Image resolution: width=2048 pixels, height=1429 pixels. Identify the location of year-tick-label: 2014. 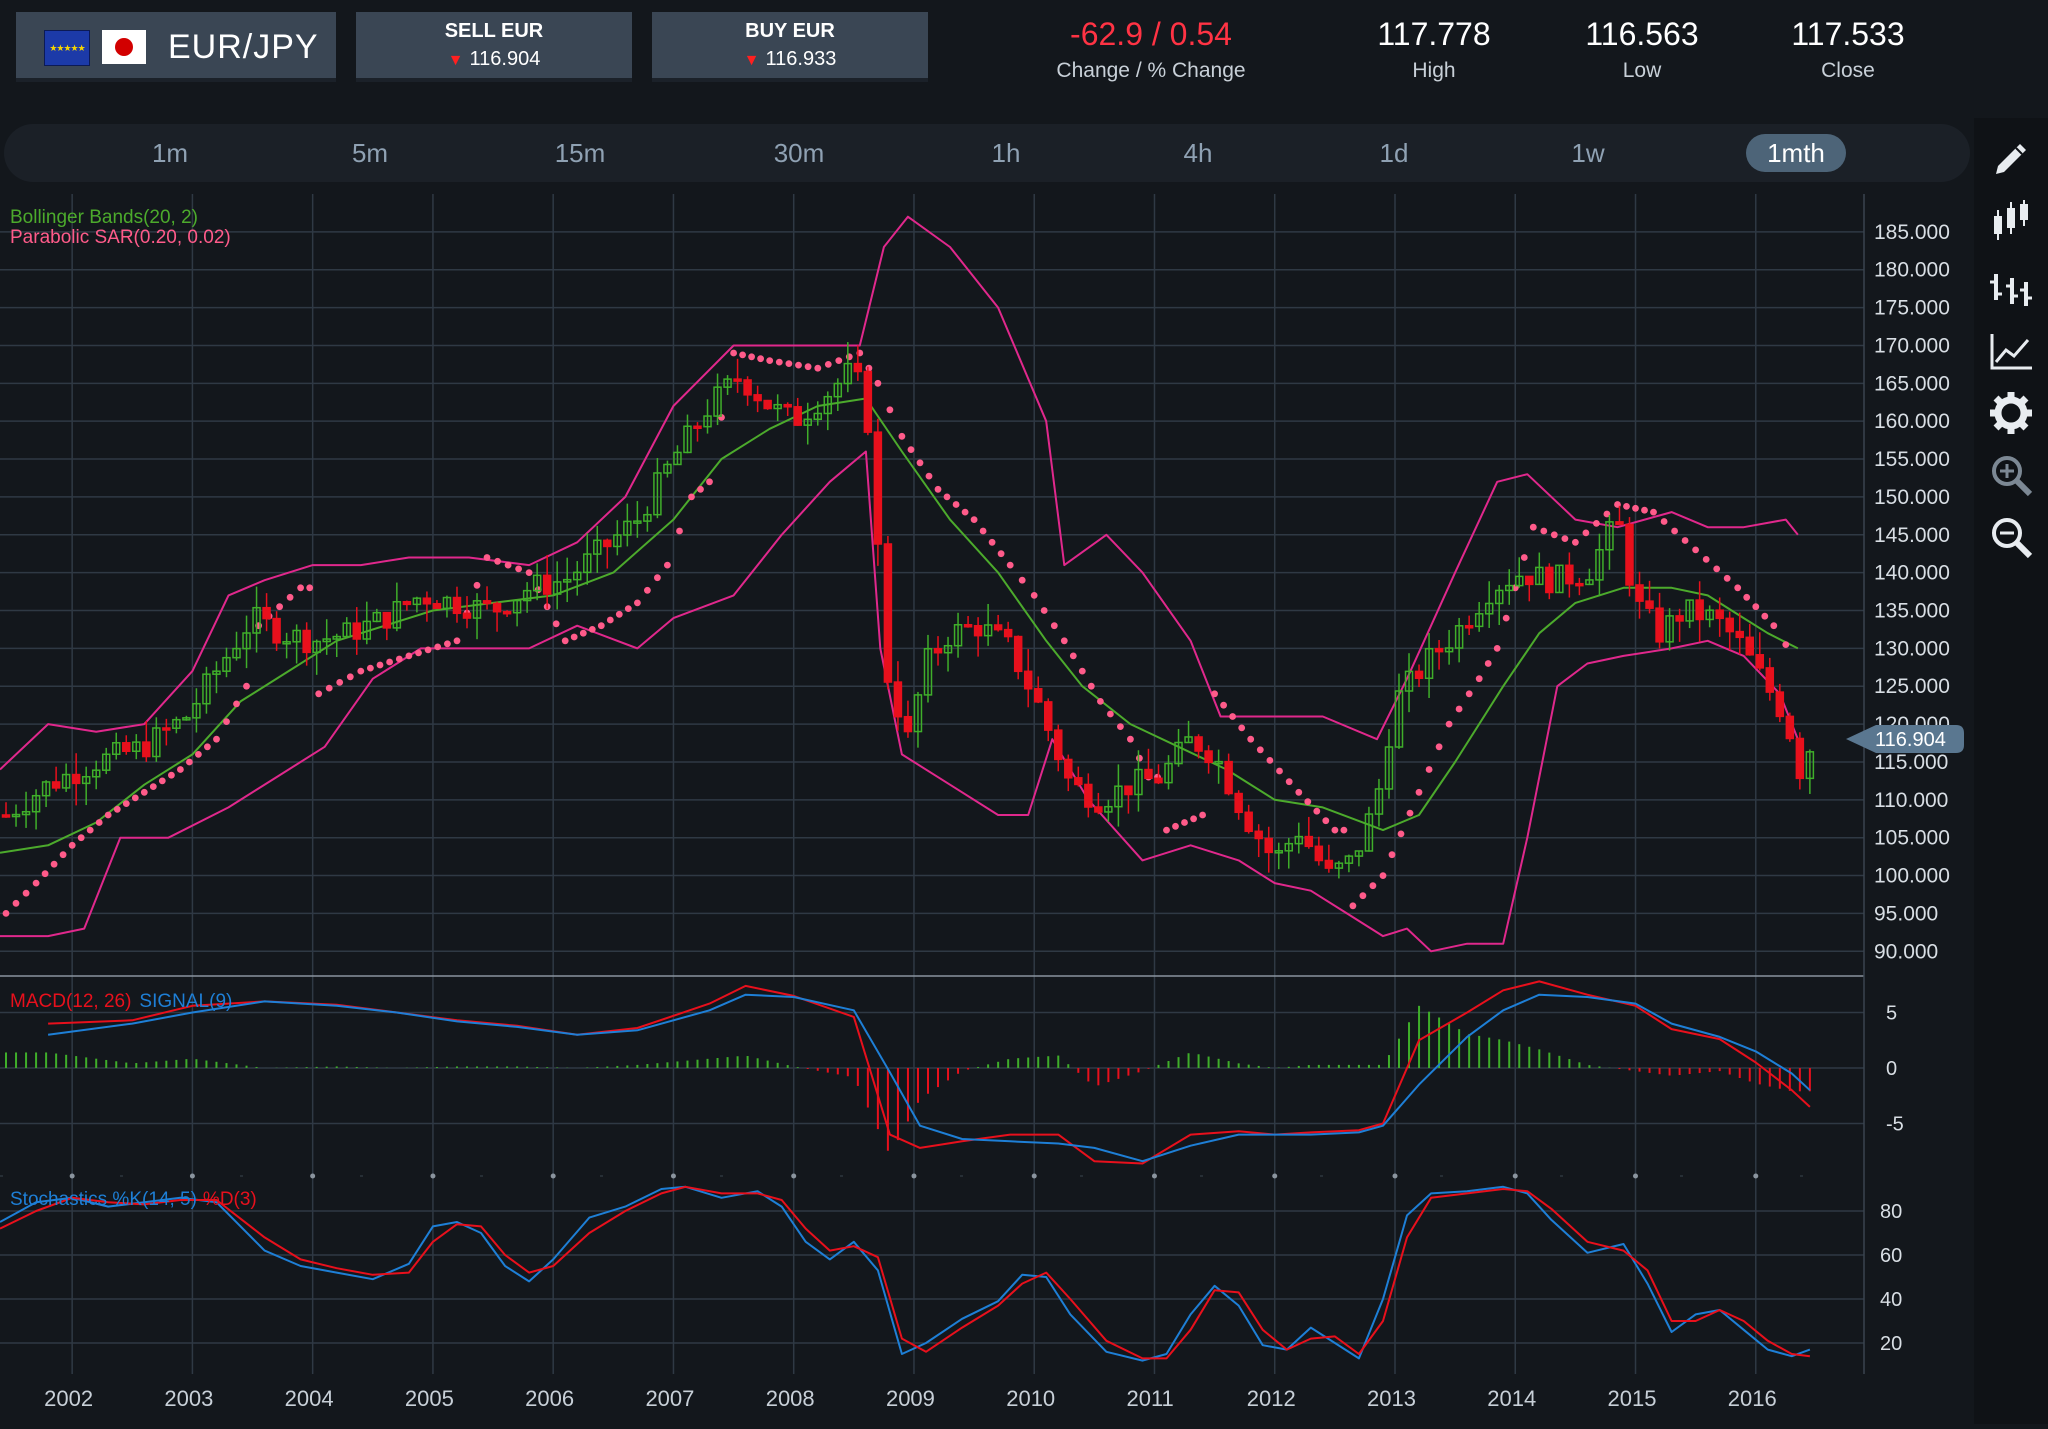
(1511, 1398).